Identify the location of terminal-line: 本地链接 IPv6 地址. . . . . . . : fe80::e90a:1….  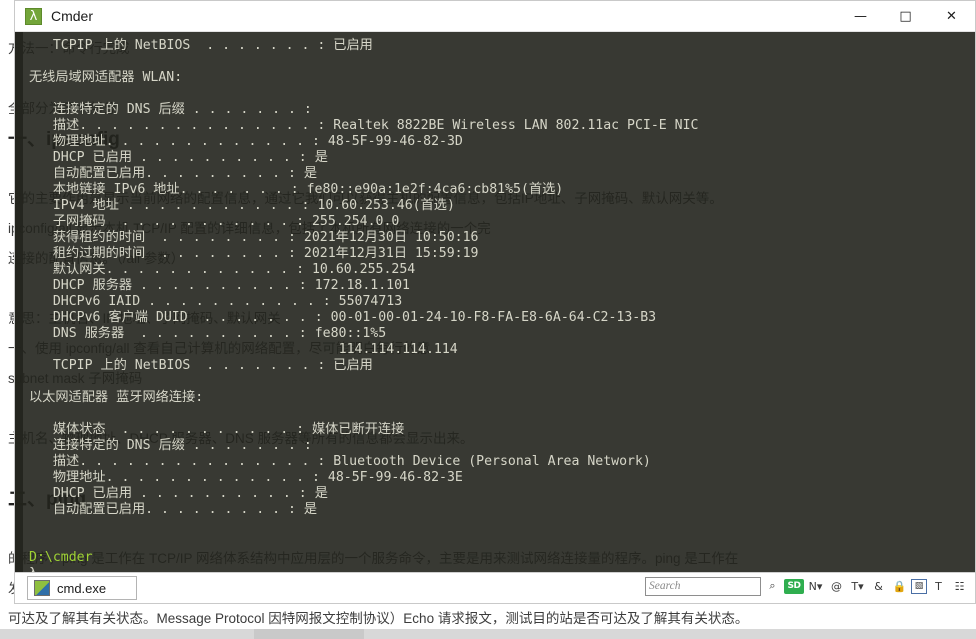
(296, 189).